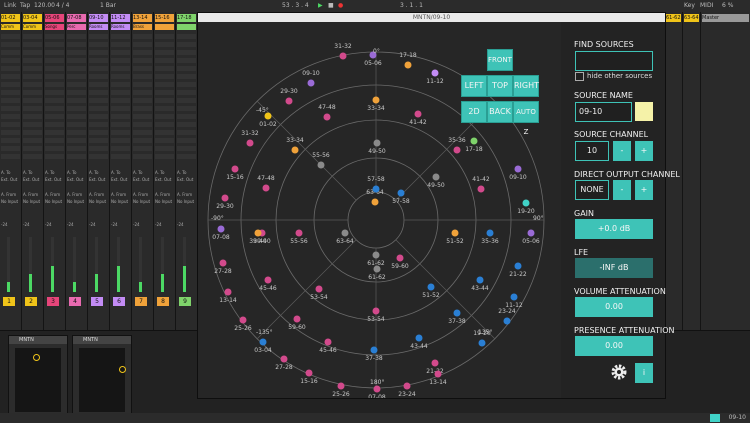 The width and height of the screenshot is (750, 423). What do you see at coordinates (328, 346) in the screenshot?
I see `source-point: 45-46` at bounding box center [328, 346].